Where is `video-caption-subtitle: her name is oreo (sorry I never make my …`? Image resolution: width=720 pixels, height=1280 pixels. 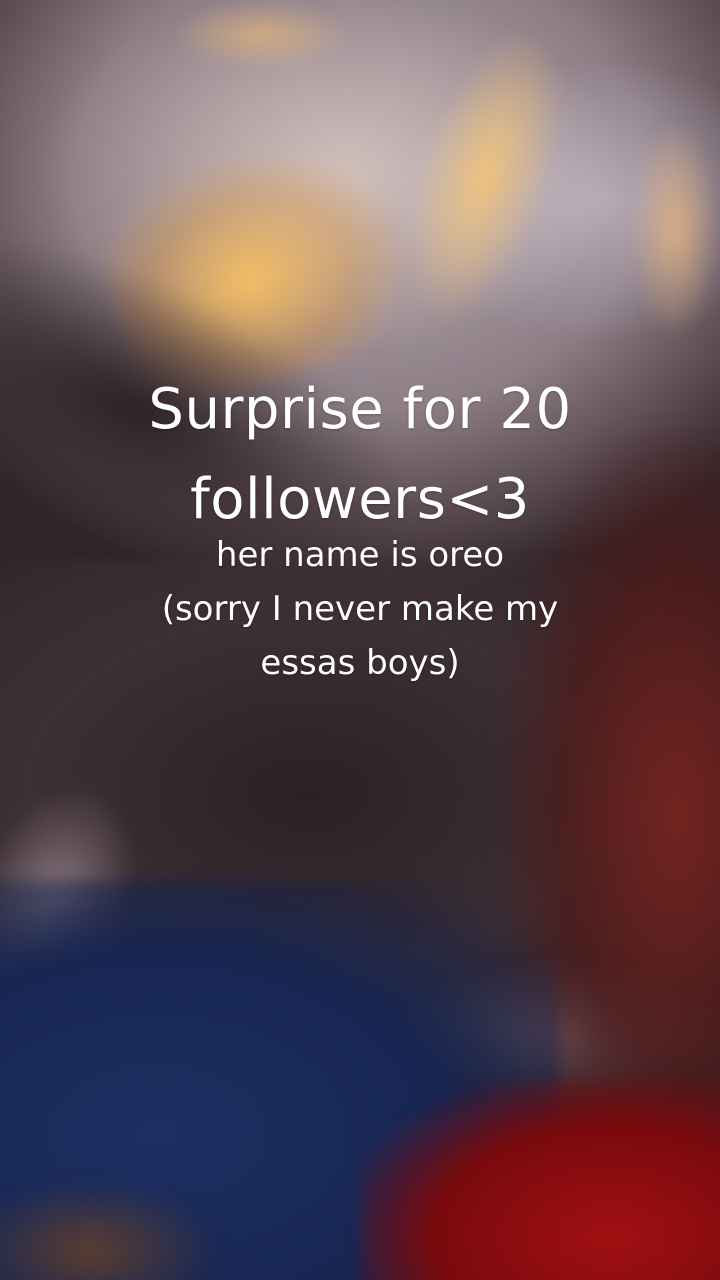
video-caption-subtitle: her name is oreo (sorry I never make my … is located at coordinates (360, 609).